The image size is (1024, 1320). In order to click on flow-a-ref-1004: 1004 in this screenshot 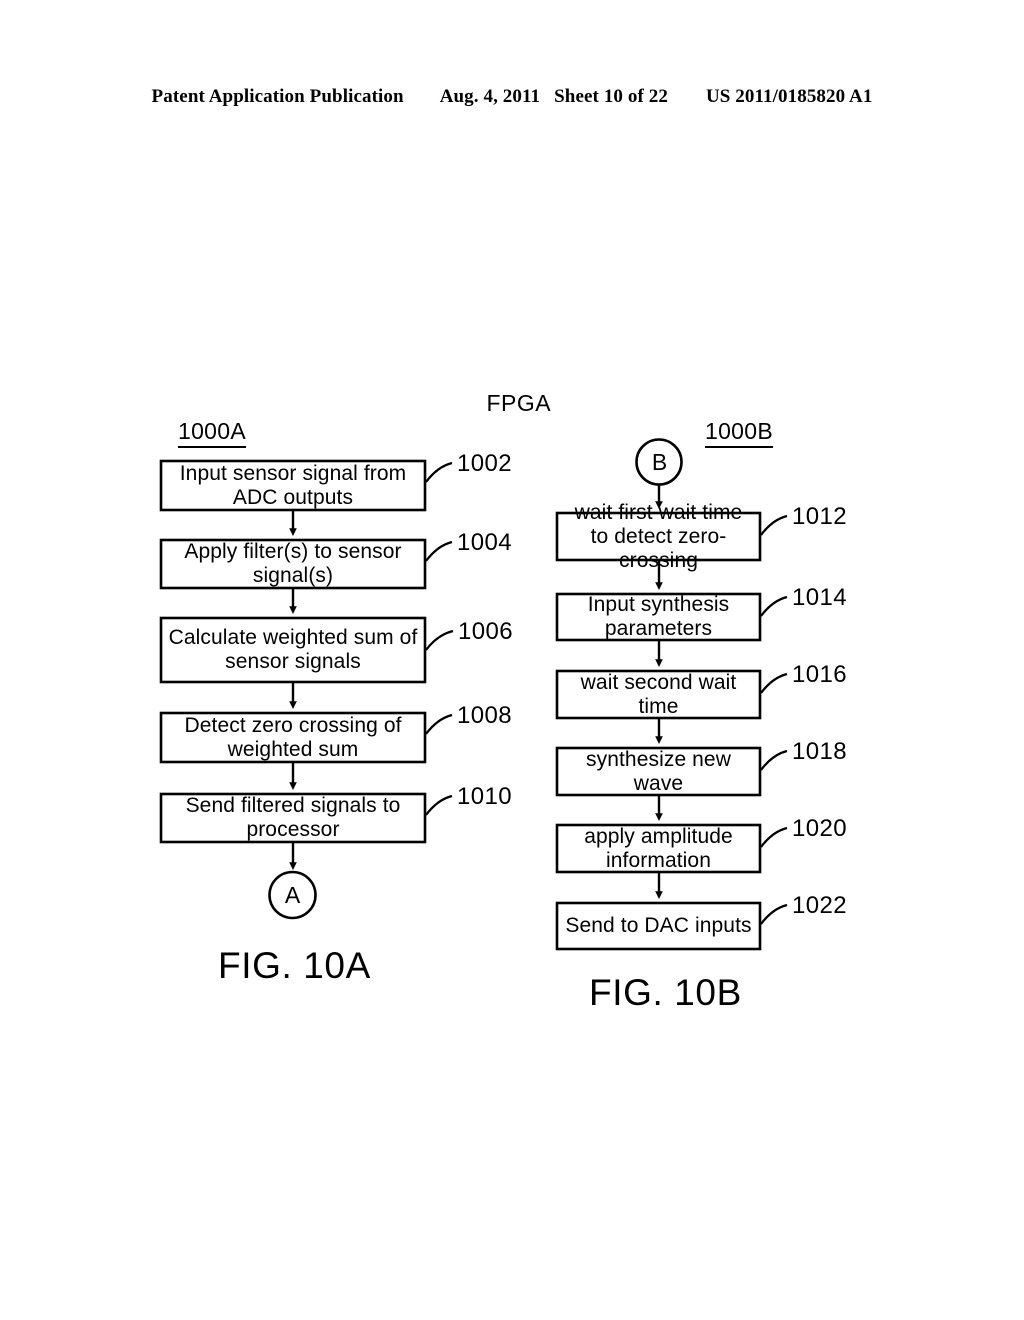, I will do `click(484, 542)`.